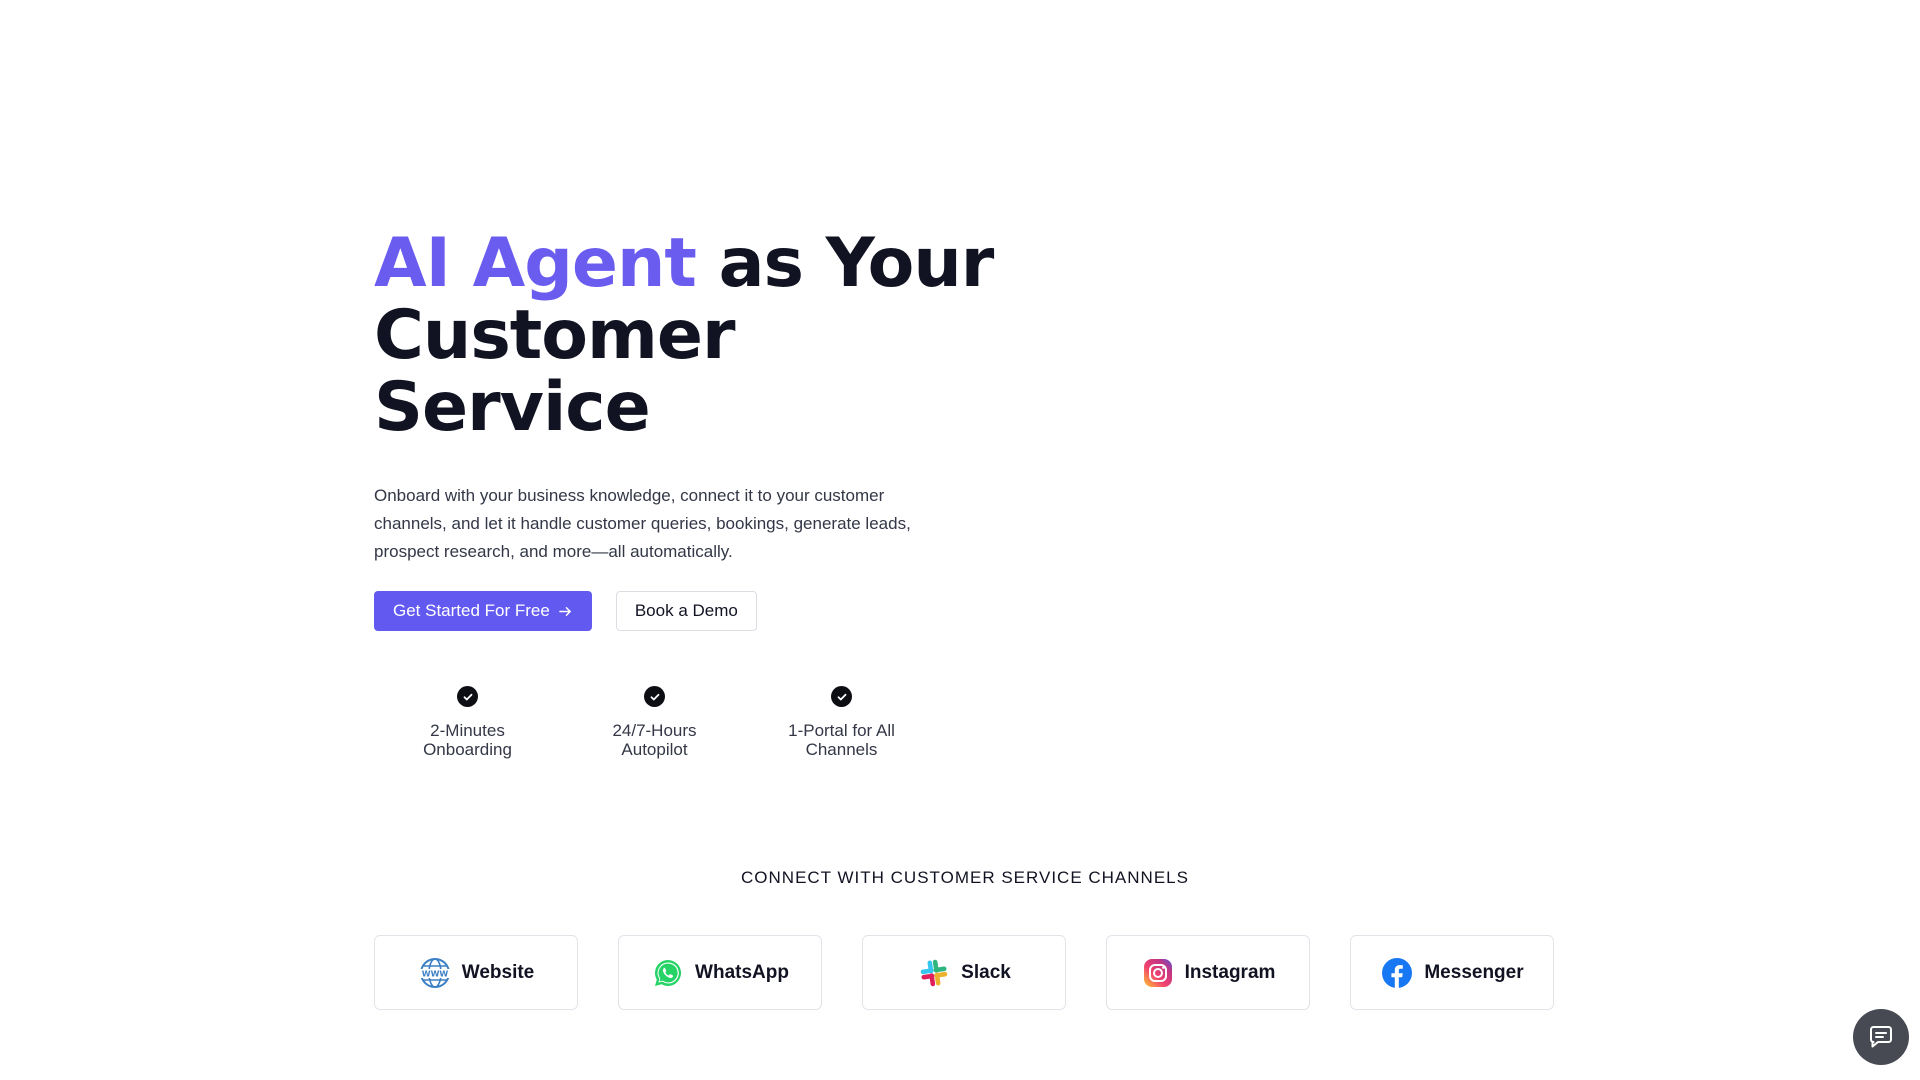 The height and width of the screenshot is (1080, 1920). I want to click on channels-heading: CONNECT WITH CUSTOMER SERVICE CHANNELS, so click(965, 877).